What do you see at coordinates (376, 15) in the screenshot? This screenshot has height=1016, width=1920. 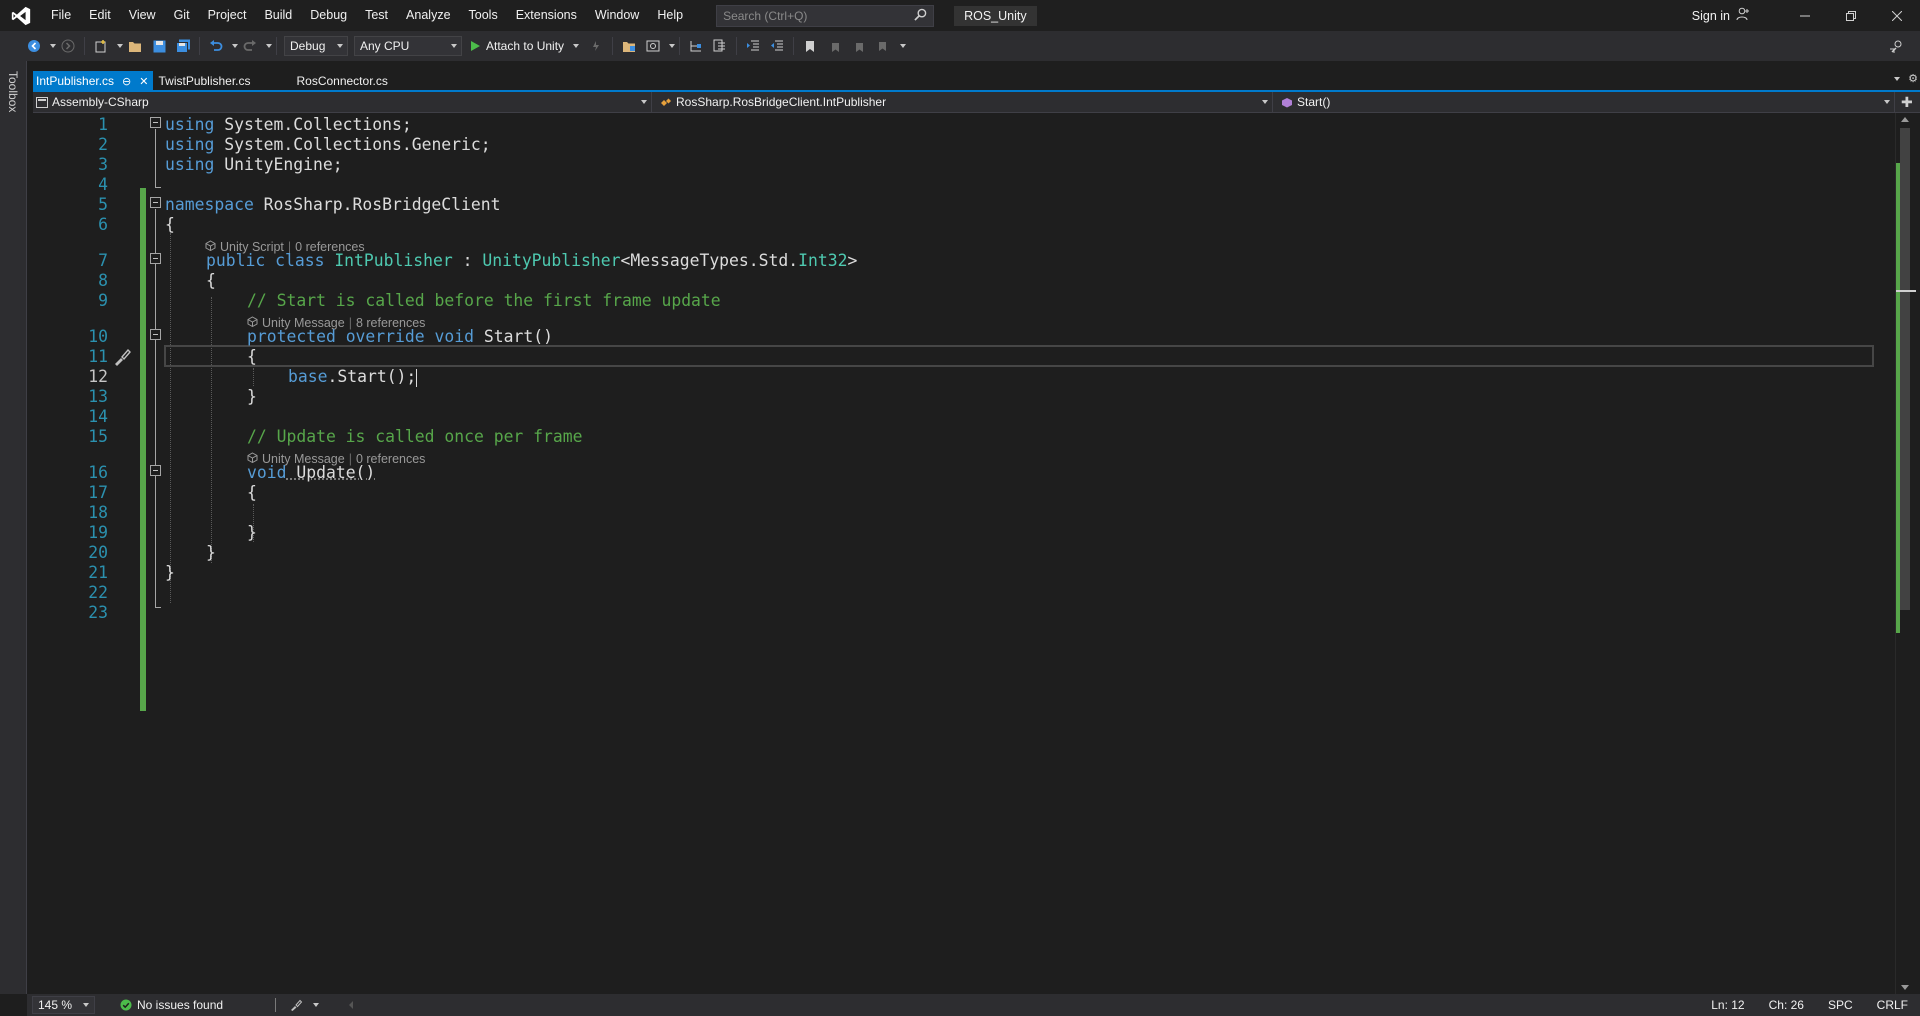 I see `menu-test: Test` at bounding box center [376, 15].